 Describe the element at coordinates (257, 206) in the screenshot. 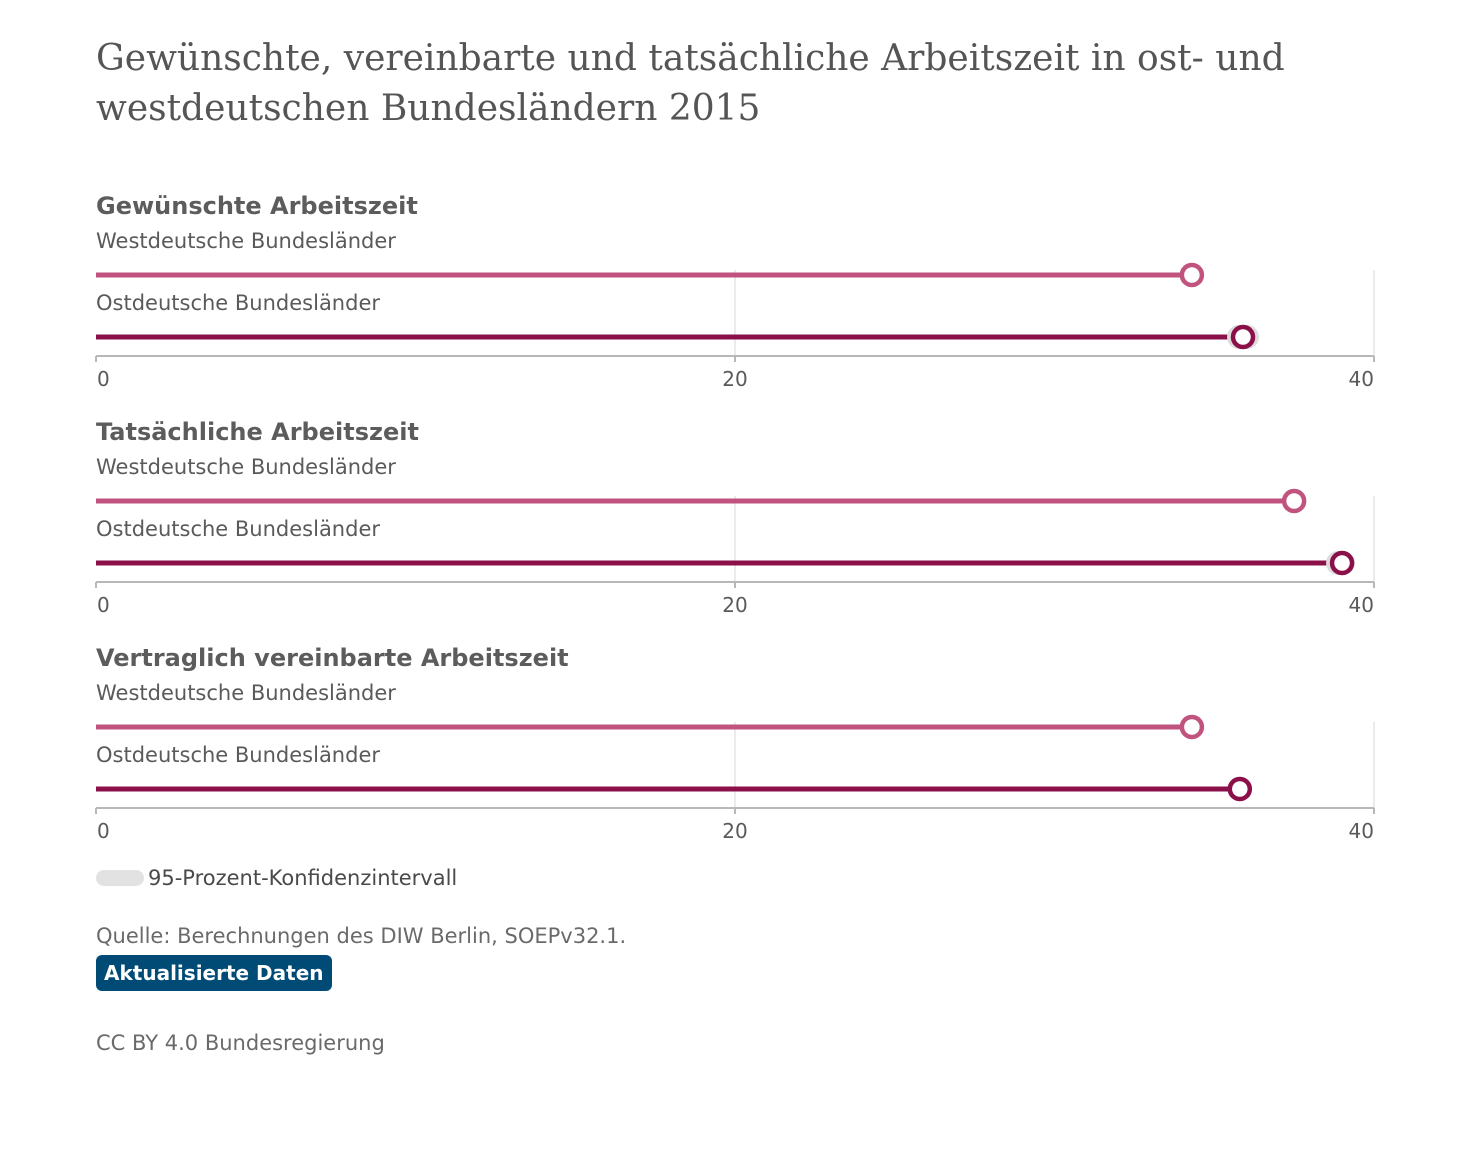

I see `panel-title: Gewünschte Arbeitszeit` at that location.